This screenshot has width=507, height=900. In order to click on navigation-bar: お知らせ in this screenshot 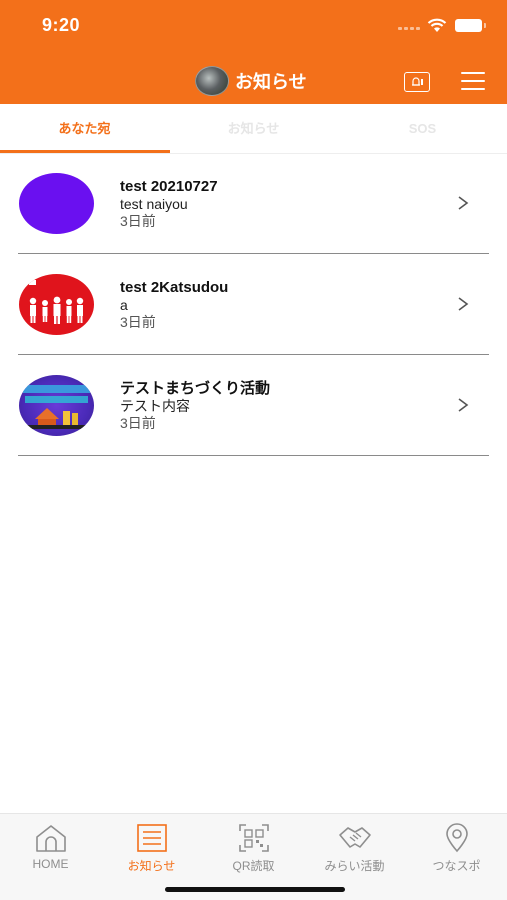, I will do `click(253, 81)`.